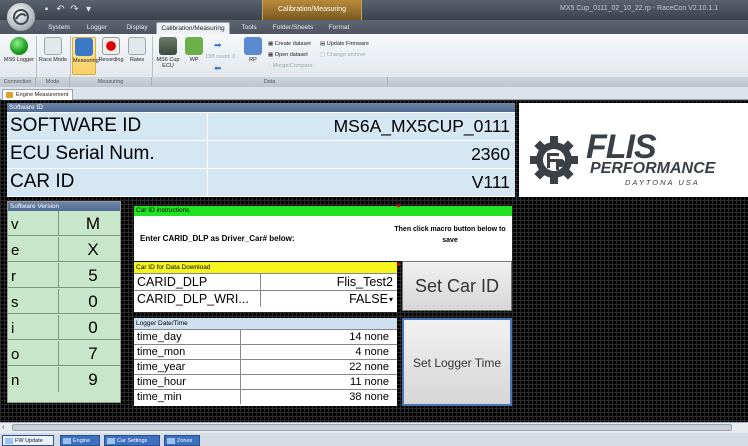 The height and width of the screenshot is (446, 748). I want to click on software-id-label: SOFTWARE ID, so click(76, 125).